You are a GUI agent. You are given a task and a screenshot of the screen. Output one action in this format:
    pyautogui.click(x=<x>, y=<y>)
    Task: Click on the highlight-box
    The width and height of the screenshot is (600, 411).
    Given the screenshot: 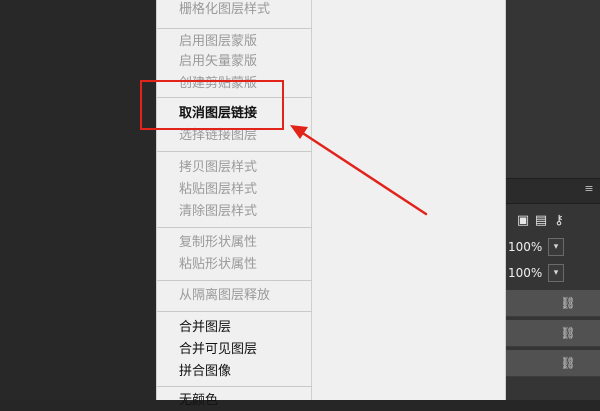 What is the action you would take?
    pyautogui.click(x=212, y=105)
    